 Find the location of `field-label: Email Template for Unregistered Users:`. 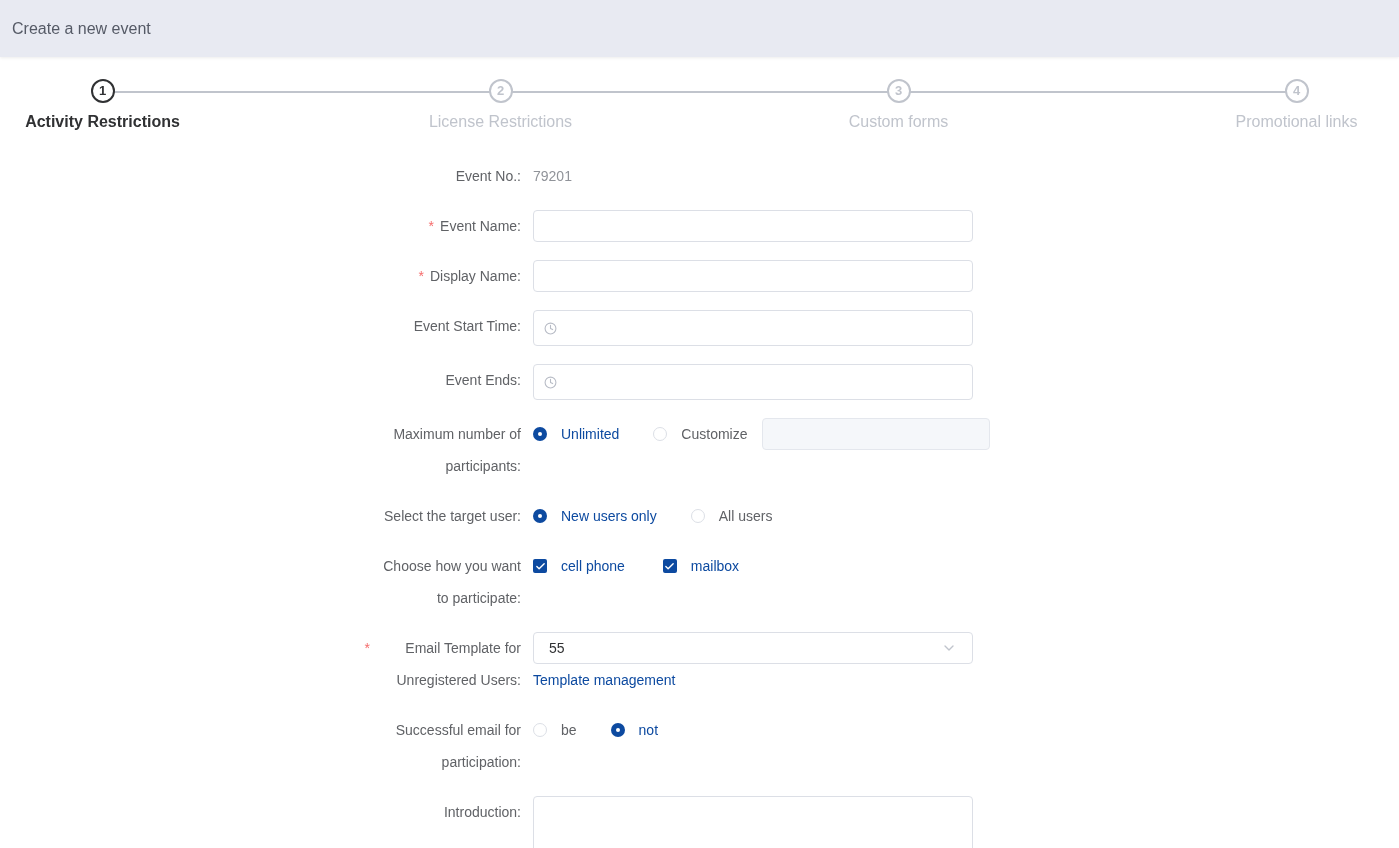

field-label: Email Template for Unregistered Users: is located at coordinates (458, 664).